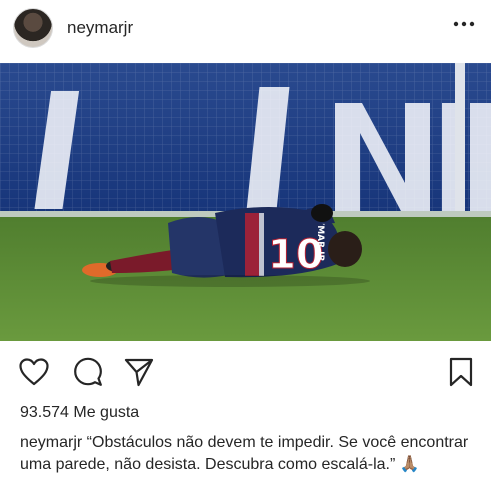 The width and height of the screenshot is (491, 499). Describe the element at coordinates (461, 372) in the screenshot. I see `bookmark-icon` at that location.